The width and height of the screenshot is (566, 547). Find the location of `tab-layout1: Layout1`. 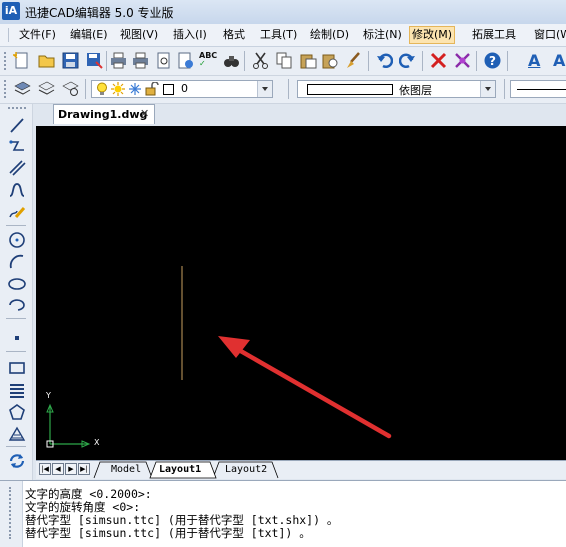

tab-layout1: Layout1 is located at coordinates (180, 470).